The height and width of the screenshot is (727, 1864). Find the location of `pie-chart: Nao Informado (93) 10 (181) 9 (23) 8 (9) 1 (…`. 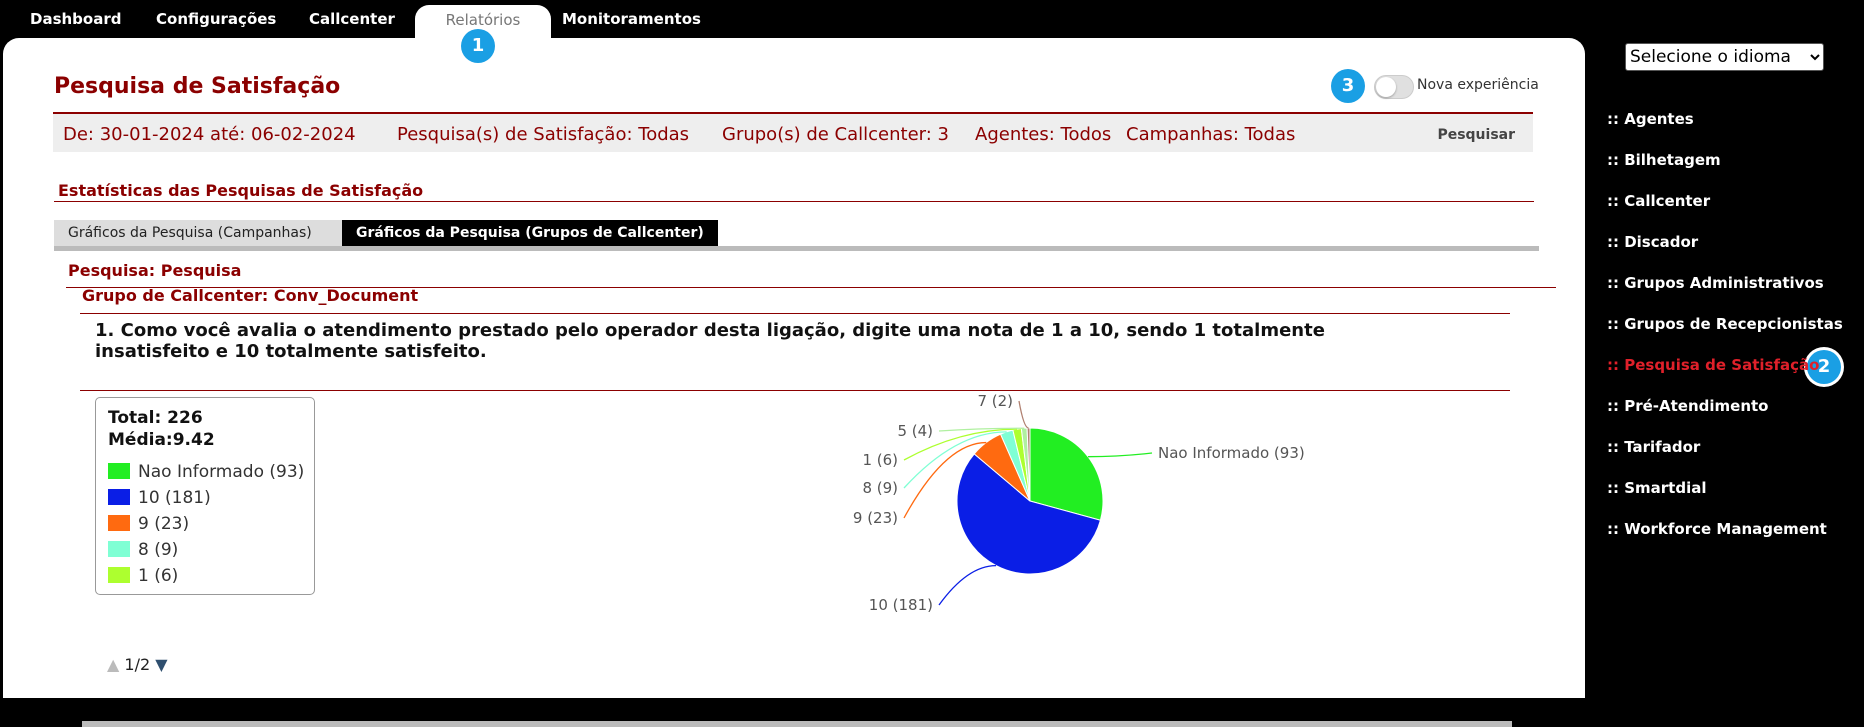

pie-chart: Nao Informado (93) 10 (181) 9 (23) 8 (9) 1 (… is located at coordinates (1103, 500).